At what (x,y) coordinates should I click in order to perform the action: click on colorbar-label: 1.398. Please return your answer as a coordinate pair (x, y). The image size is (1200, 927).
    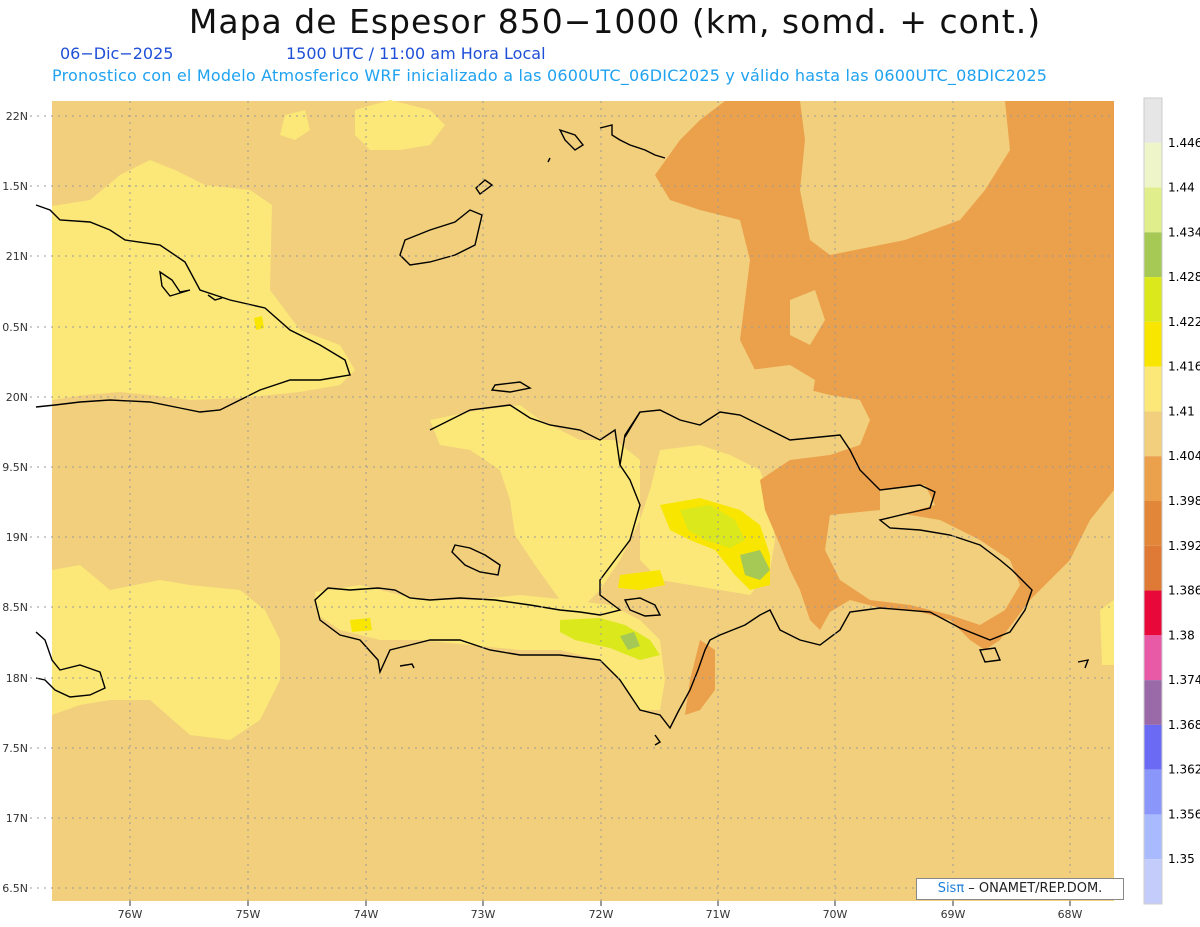
    Looking at the image, I should click on (1184, 501).